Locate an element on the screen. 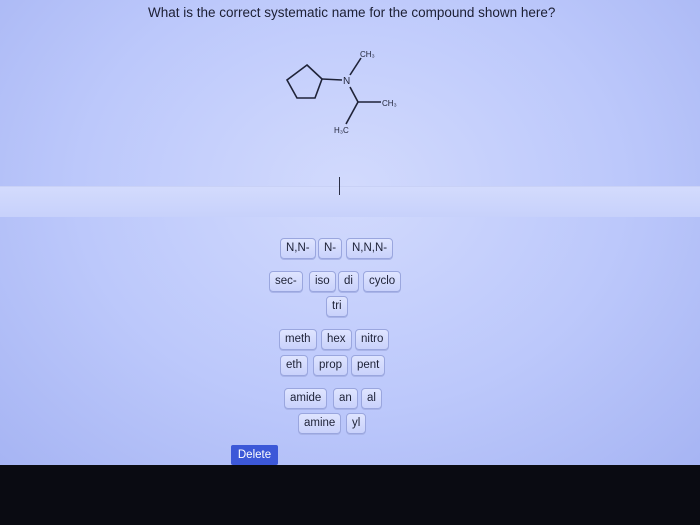 The image size is (700, 525). answer-field is located at coordinates (350, 201).